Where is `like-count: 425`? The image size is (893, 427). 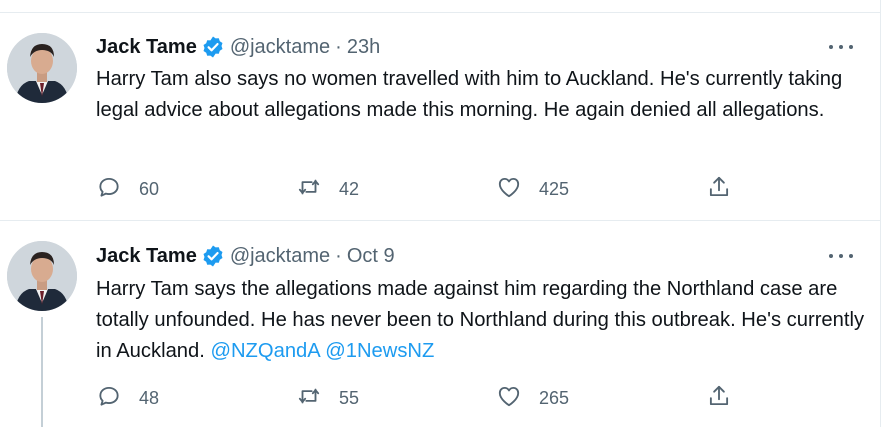
like-count: 425 is located at coordinates (554, 188).